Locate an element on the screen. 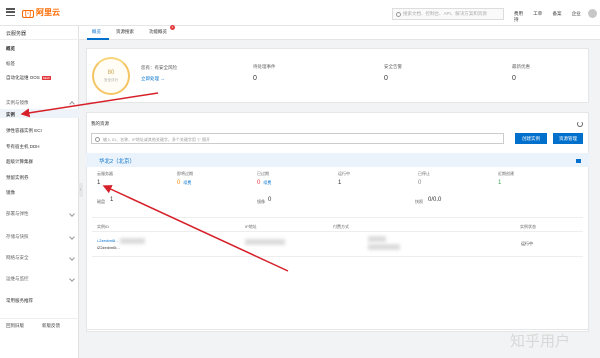 The height and width of the screenshot is (358, 600). top-link-record: 备案 is located at coordinates (557, 13).